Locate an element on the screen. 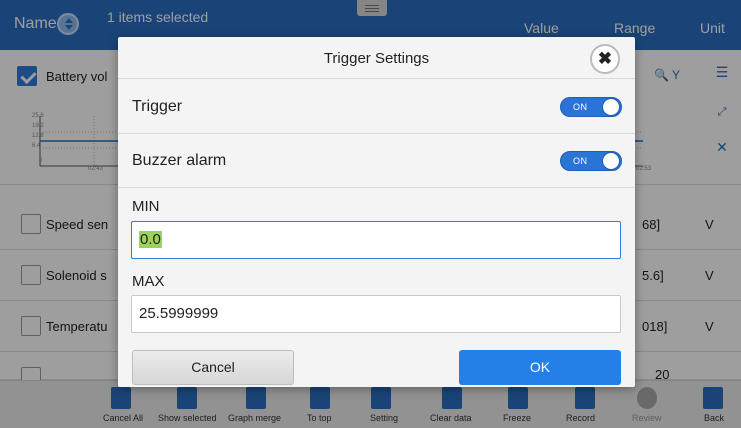 This screenshot has height=428, width=741. trigger-toggle: ON is located at coordinates (591, 107).